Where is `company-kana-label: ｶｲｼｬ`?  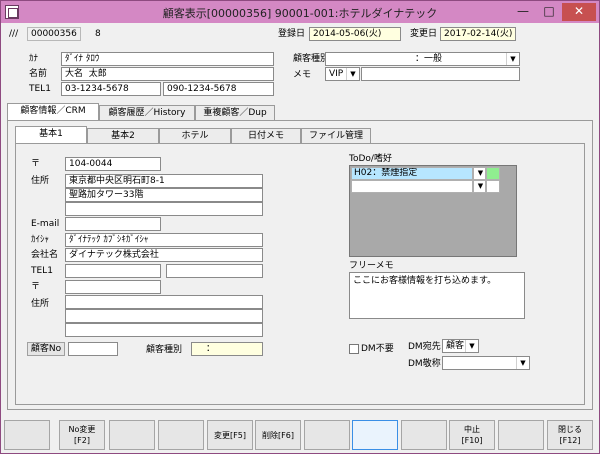 company-kana-label: ｶｲｼｬ is located at coordinates (40, 240).